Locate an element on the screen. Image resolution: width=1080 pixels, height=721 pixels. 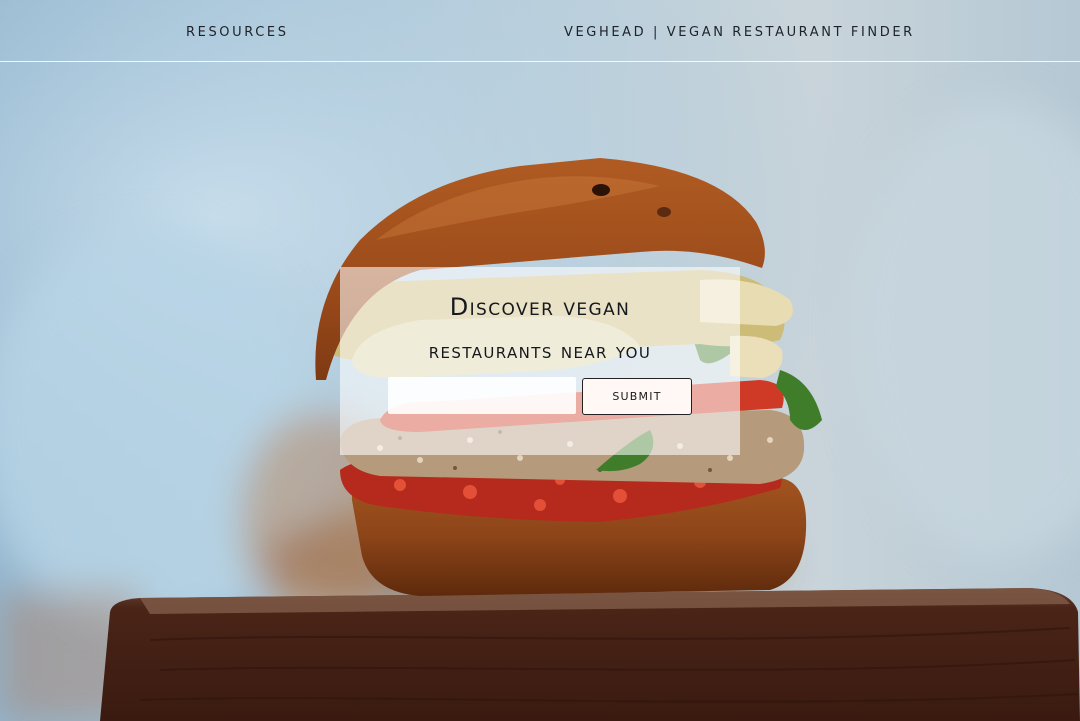
hero-heading-line-1: Discover vegan is located at coordinates (540, 307).